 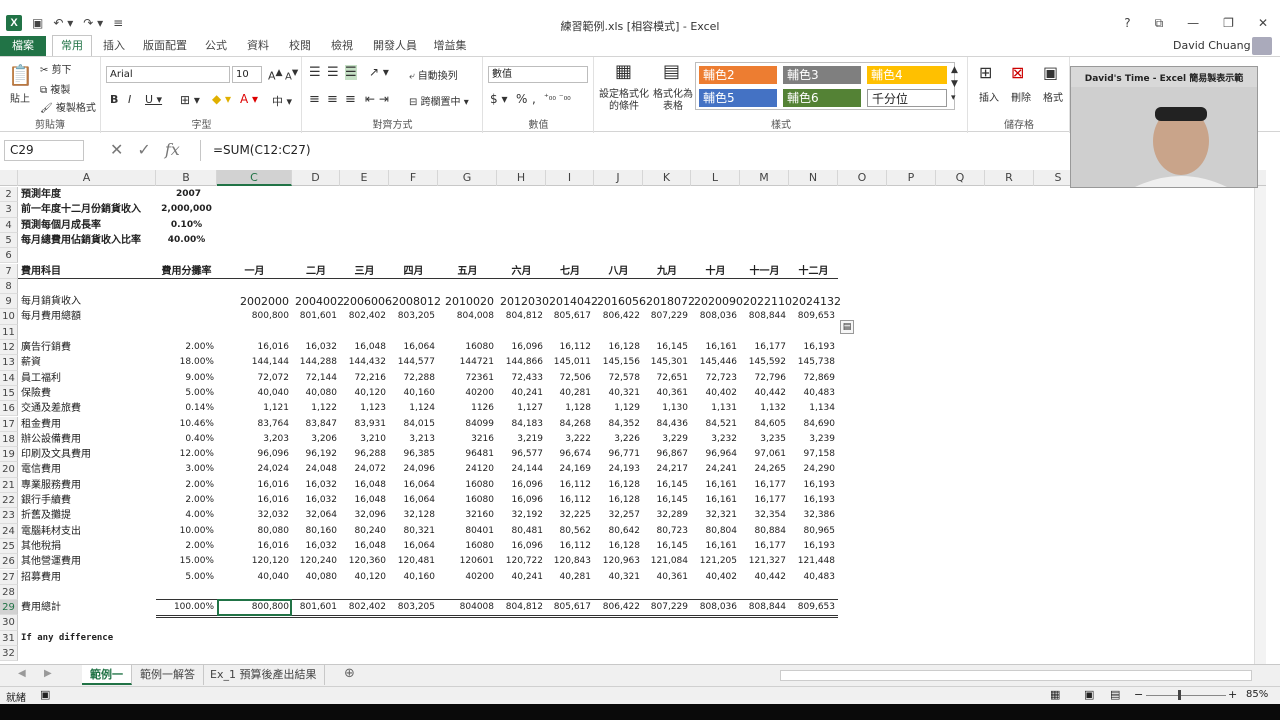 What do you see at coordinates (414, 469) in the screenshot?
I see `expense-value: 24,096` at bounding box center [414, 469].